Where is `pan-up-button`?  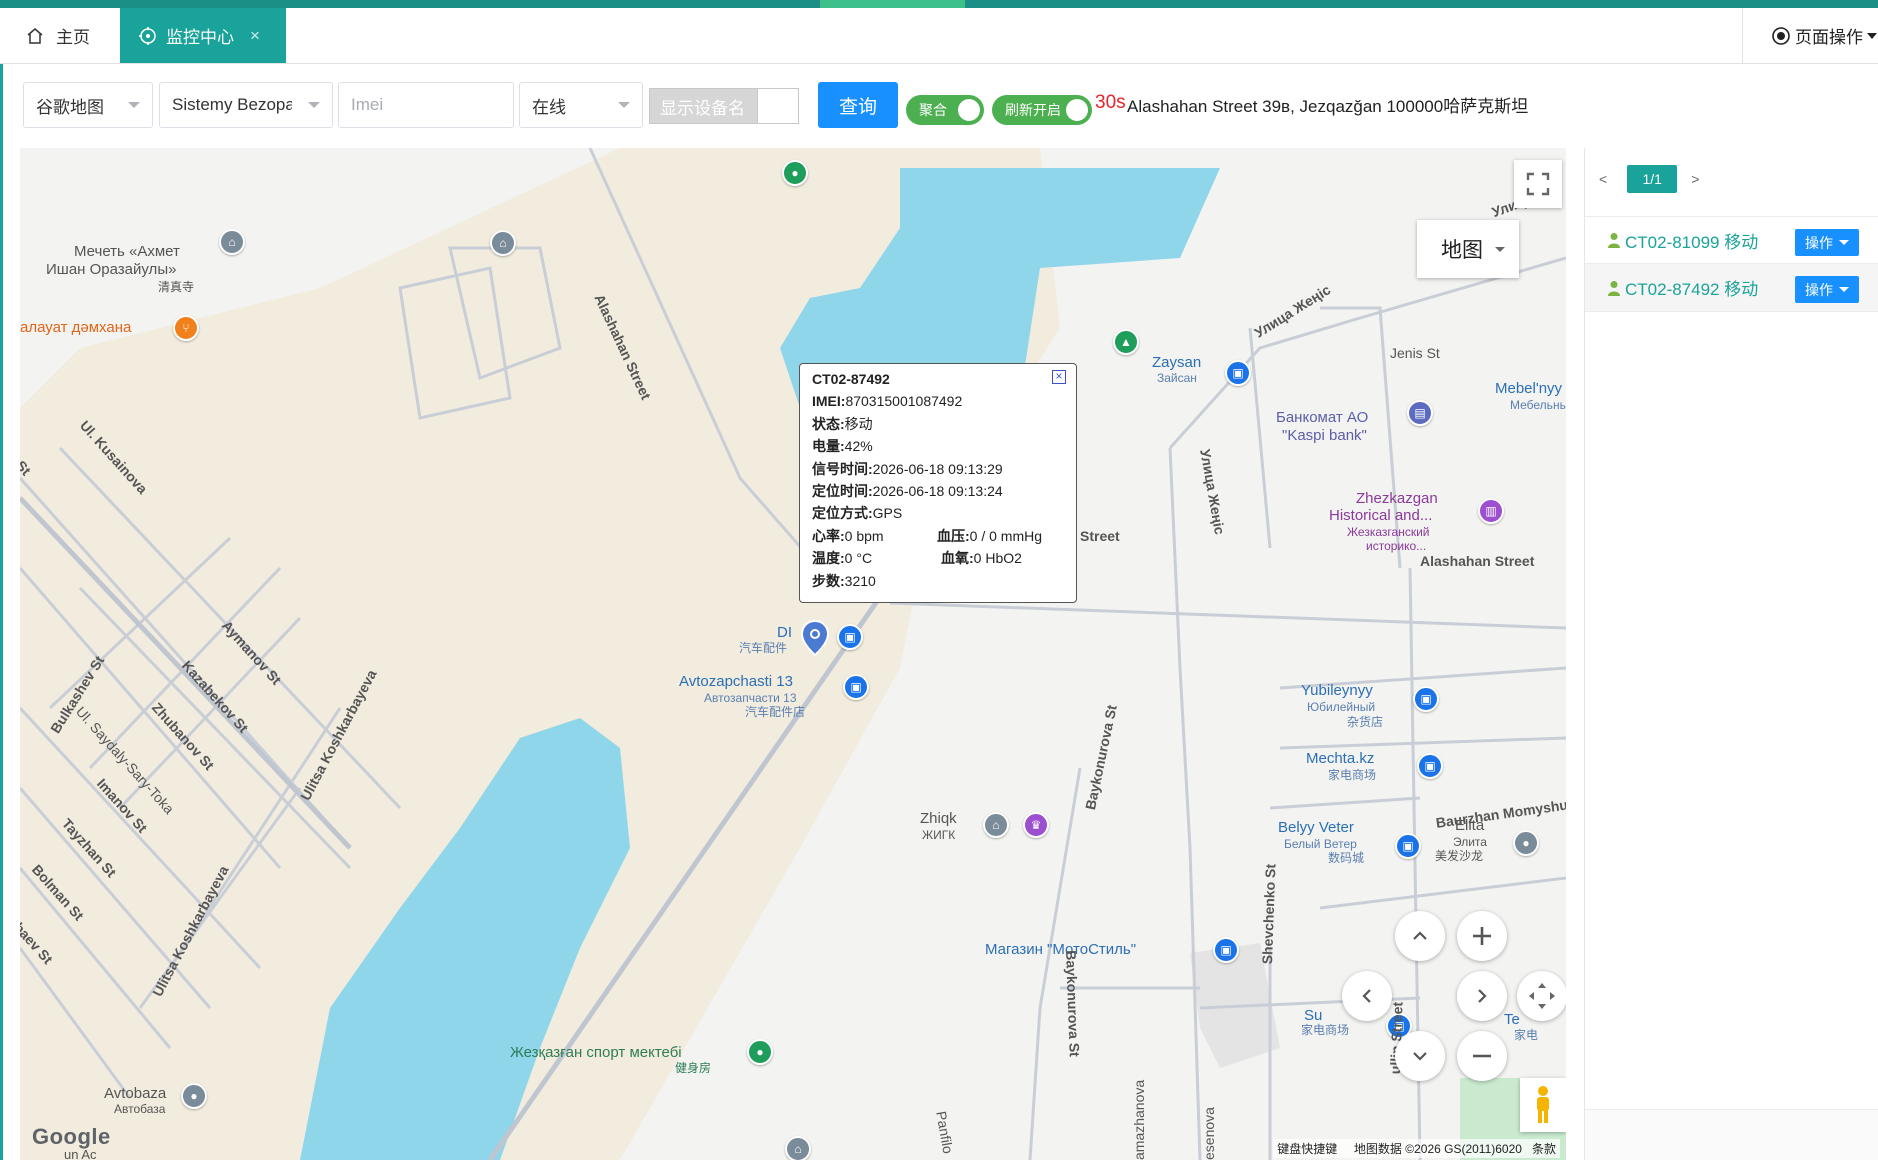
pan-up-button is located at coordinates (1420, 936).